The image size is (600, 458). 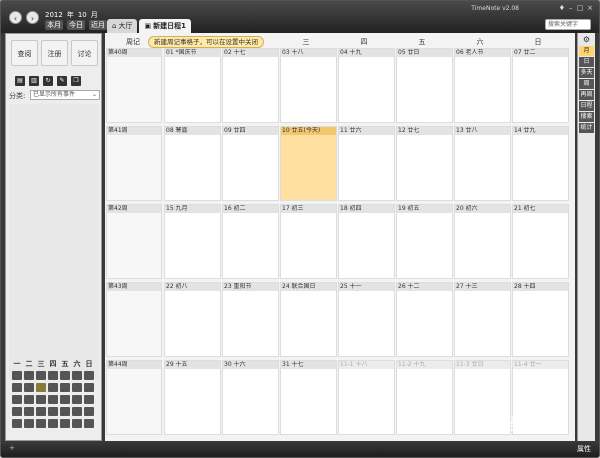 What do you see at coordinates (32, 17) in the screenshot?
I see `next-month-button: ›` at bounding box center [32, 17].